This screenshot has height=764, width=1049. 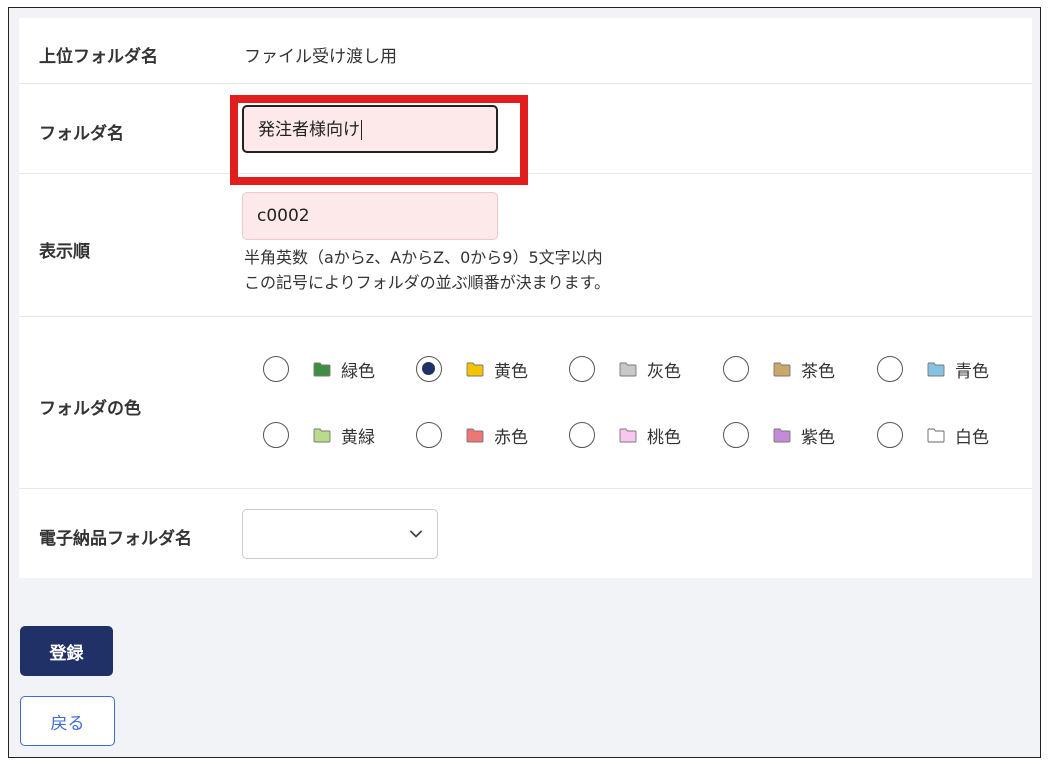 What do you see at coordinates (525, 51) in the screenshot?
I see `parent-folder-row: 上位フォルダ名 ファイル受け渡し用` at bounding box center [525, 51].